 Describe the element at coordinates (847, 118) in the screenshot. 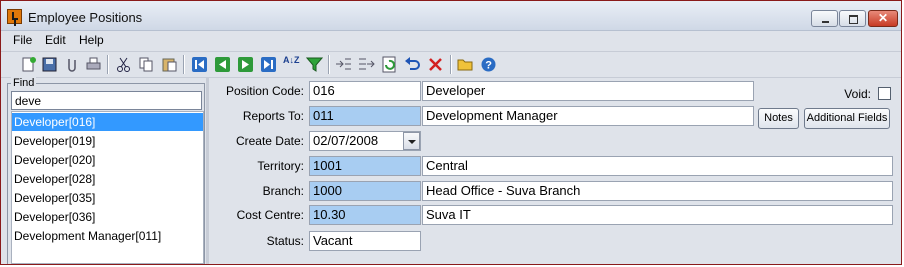

I see `additional-fields-button: Additional Fields` at that location.